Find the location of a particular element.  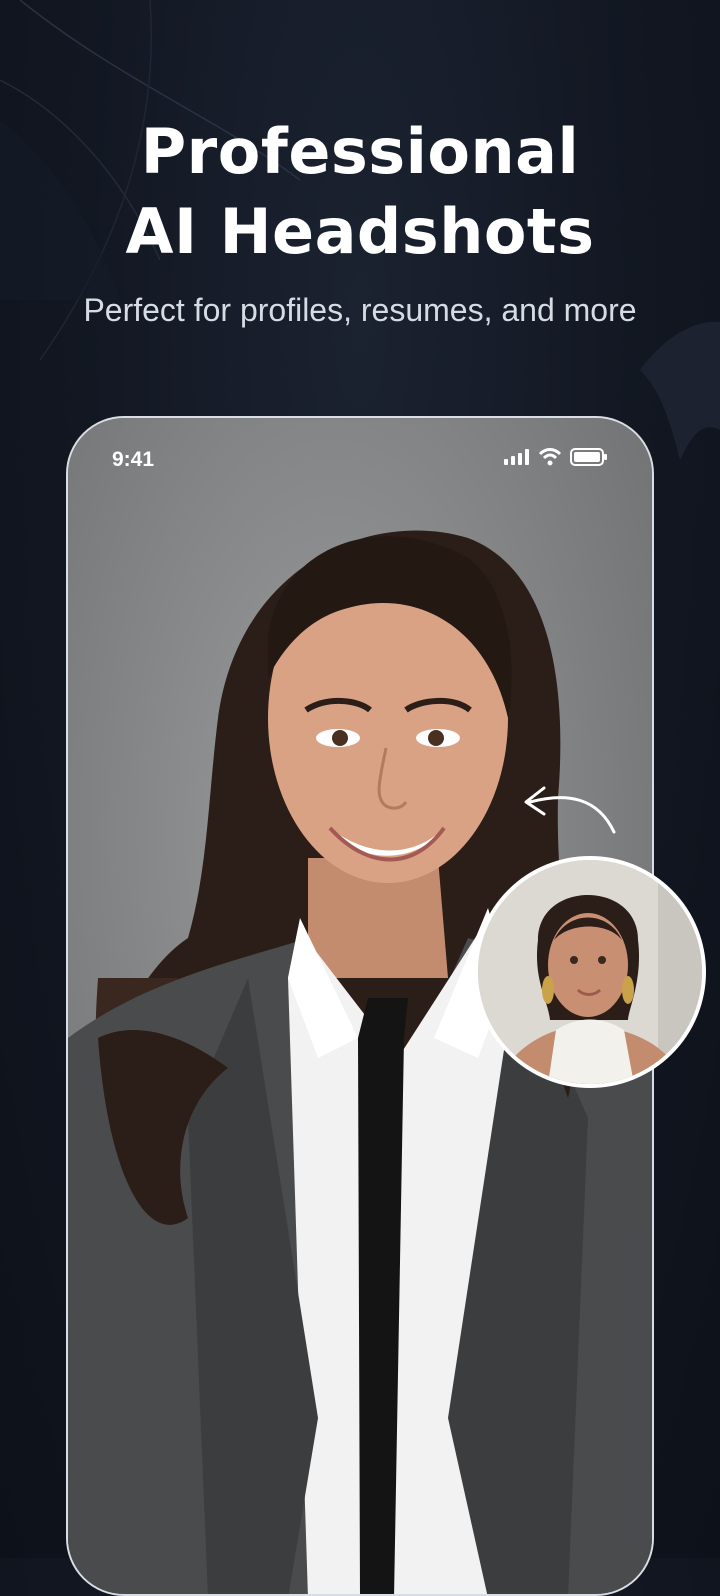

hero-title-line1: Professional is located at coordinates (360, 151).